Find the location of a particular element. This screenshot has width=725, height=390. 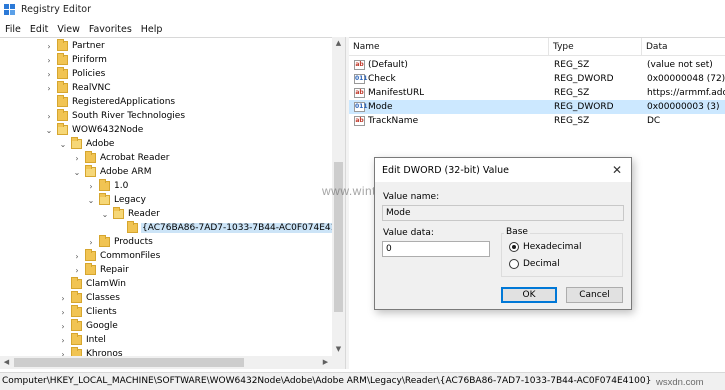

tree-item: › Intel is located at coordinates (82, 340).